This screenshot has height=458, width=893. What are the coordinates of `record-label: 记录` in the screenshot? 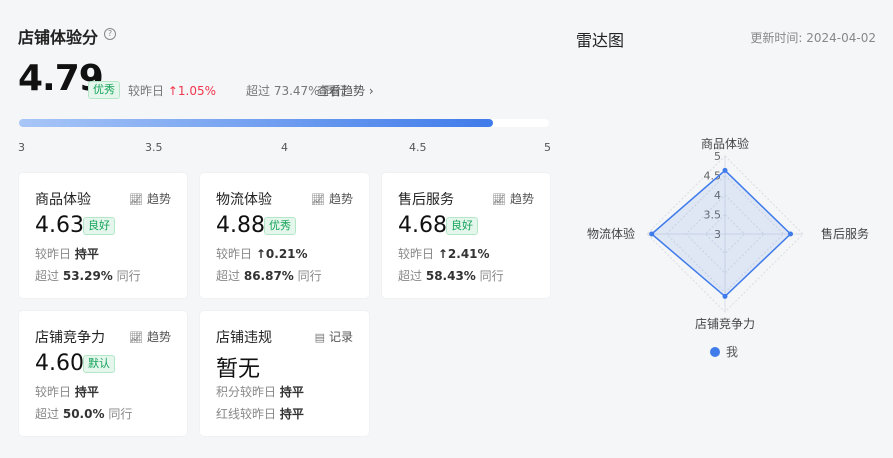 It's located at (340, 337).